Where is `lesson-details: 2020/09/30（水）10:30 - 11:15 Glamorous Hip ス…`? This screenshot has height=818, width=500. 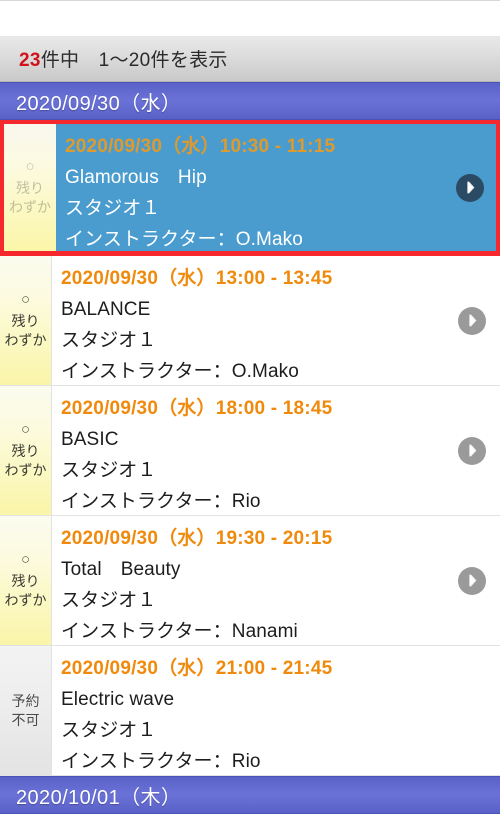
lesson-details: 2020/09/30（水）10:30 - 11:15 Glamorous Hip ス… is located at coordinates (276, 187).